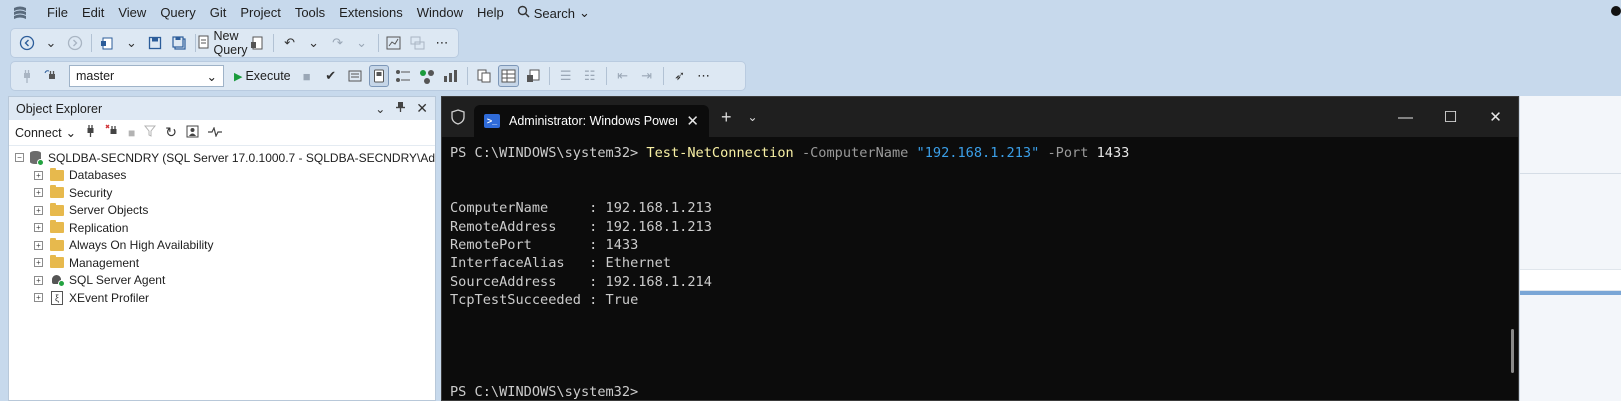 This screenshot has height=401, width=1621. Describe the element at coordinates (45, 133) in the screenshot. I see `connect-button: Connect ⌄` at that location.